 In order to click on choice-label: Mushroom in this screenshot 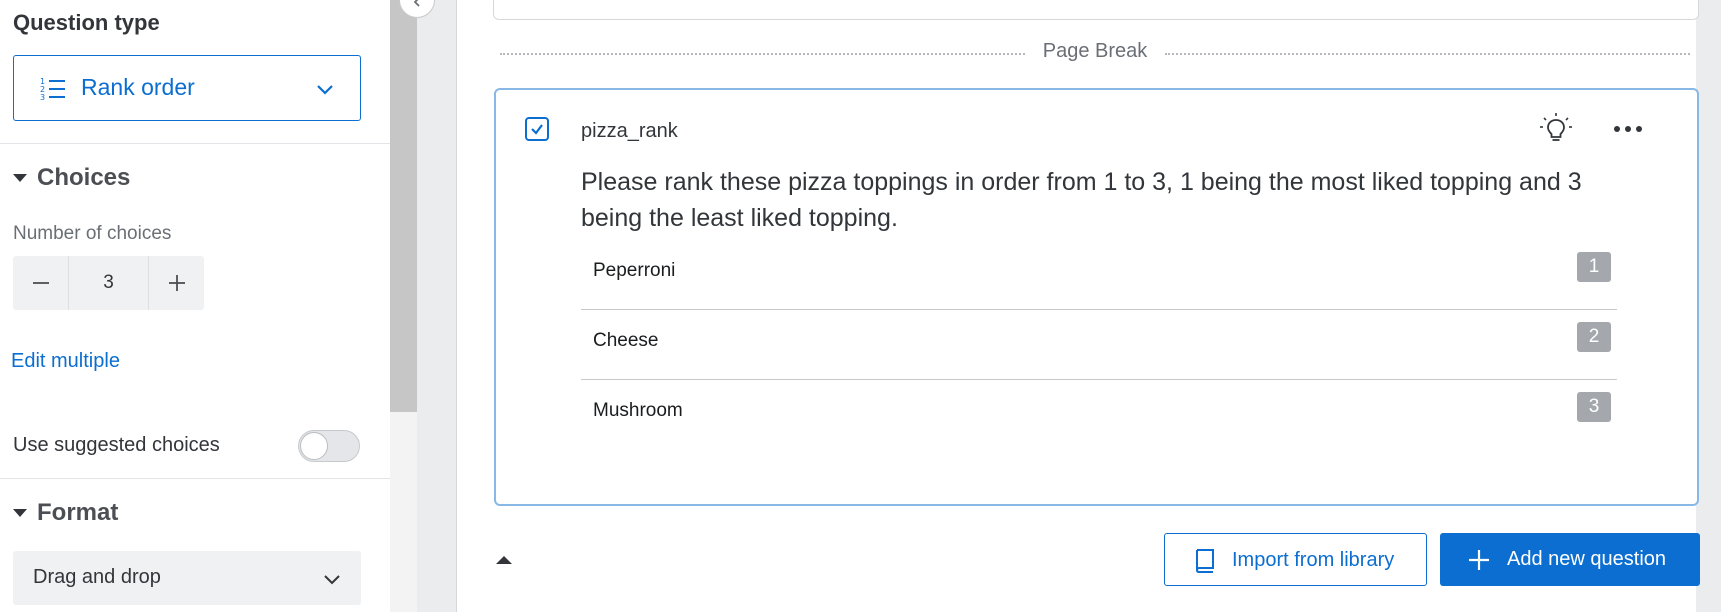, I will do `click(638, 411)`.